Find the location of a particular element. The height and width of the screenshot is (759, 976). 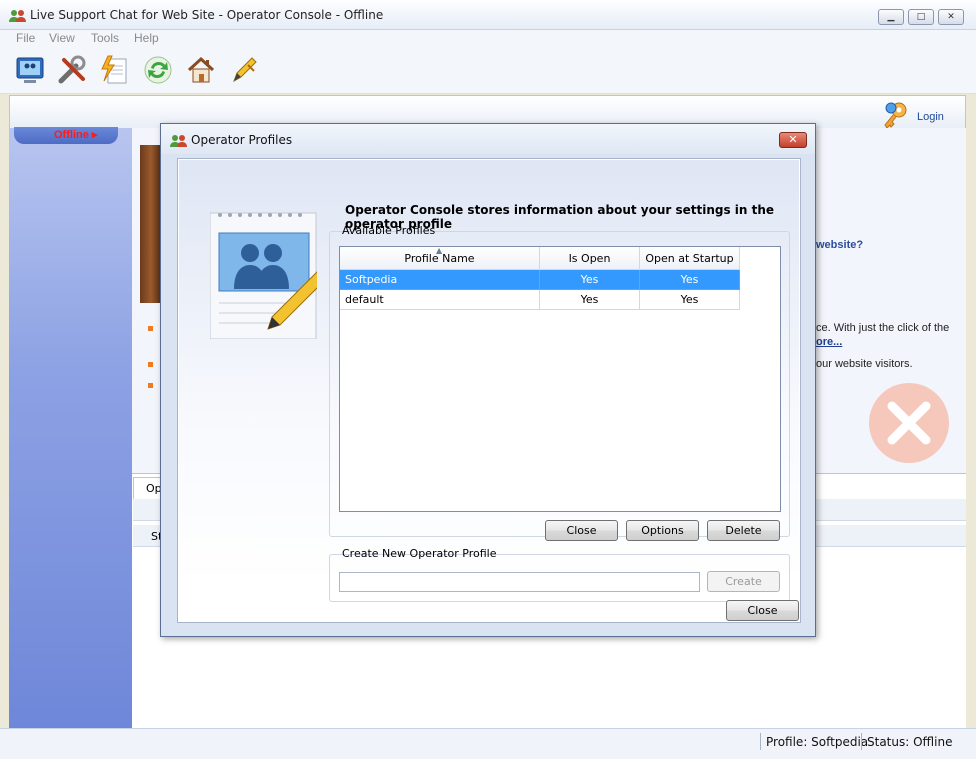

status-bar: Profile: Softpedia Status: Offline is located at coordinates (488, 743).